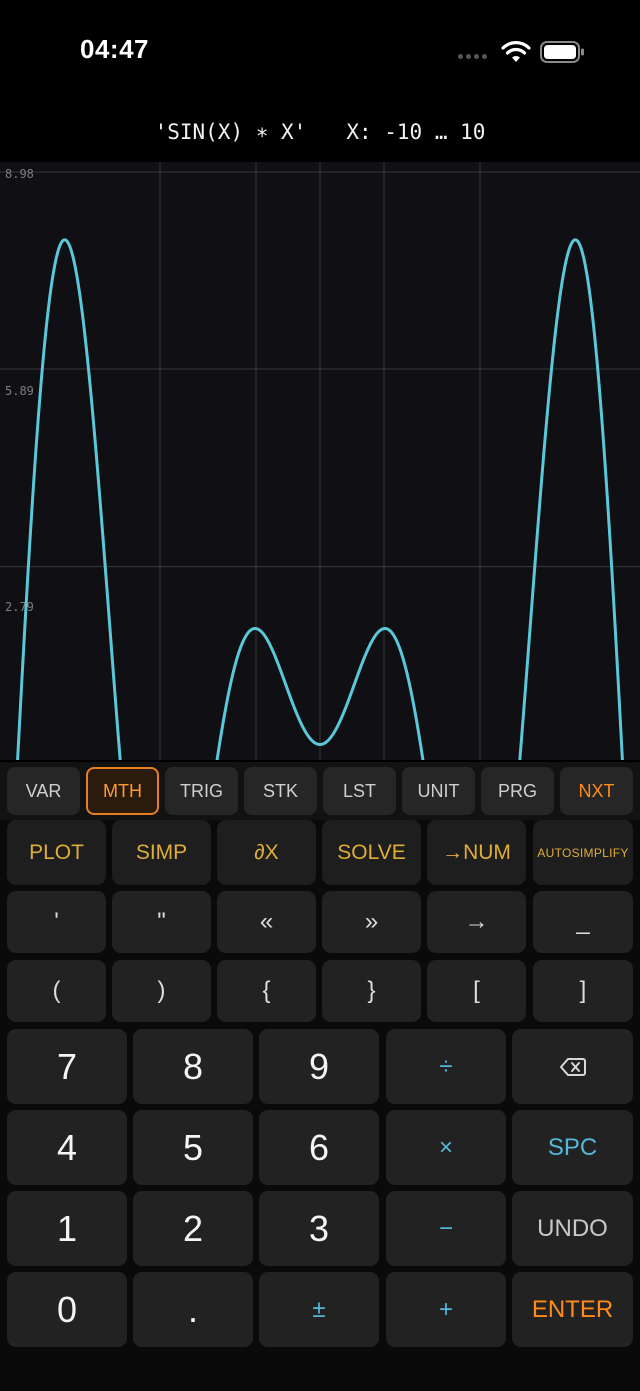 The image size is (640, 1391). What do you see at coordinates (476, 852) in the screenshot?
I see `to-num-button: →NUM` at bounding box center [476, 852].